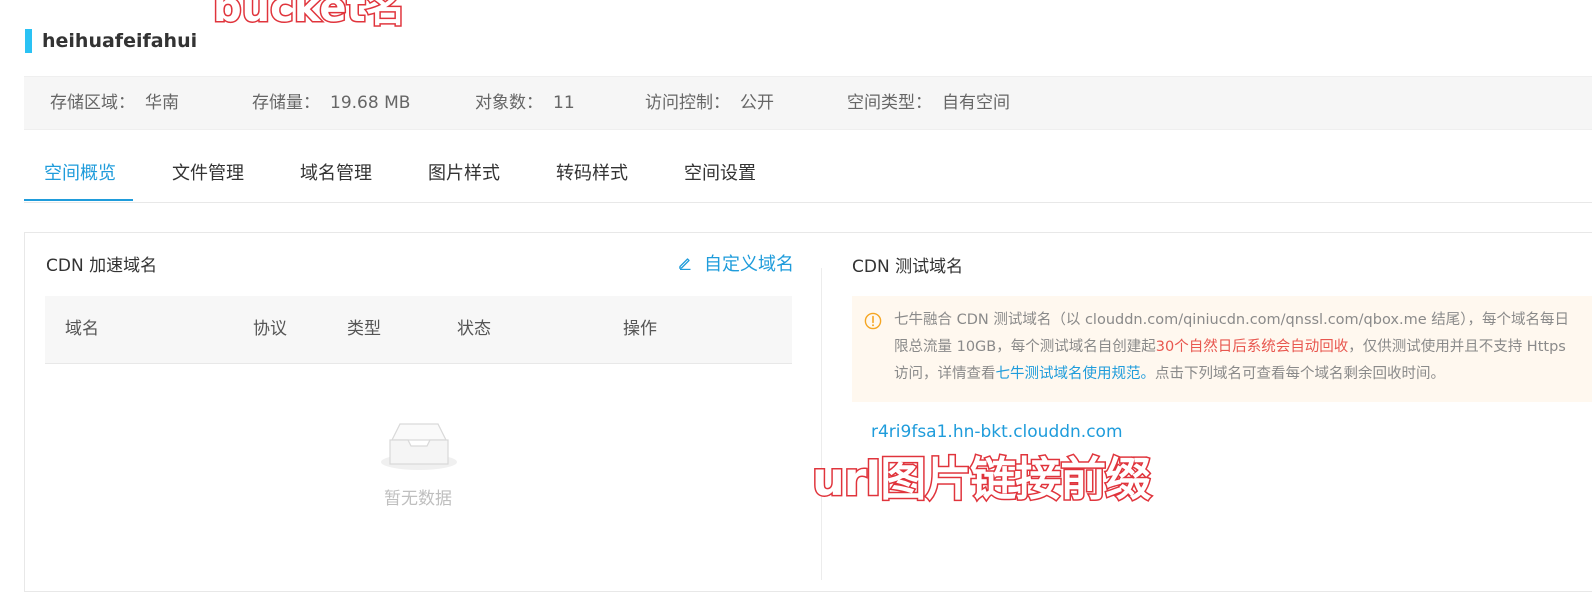 The image size is (1592, 592). Describe the element at coordinates (564, 103) in the screenshot. I see `info-objects-value: 11` at that location.